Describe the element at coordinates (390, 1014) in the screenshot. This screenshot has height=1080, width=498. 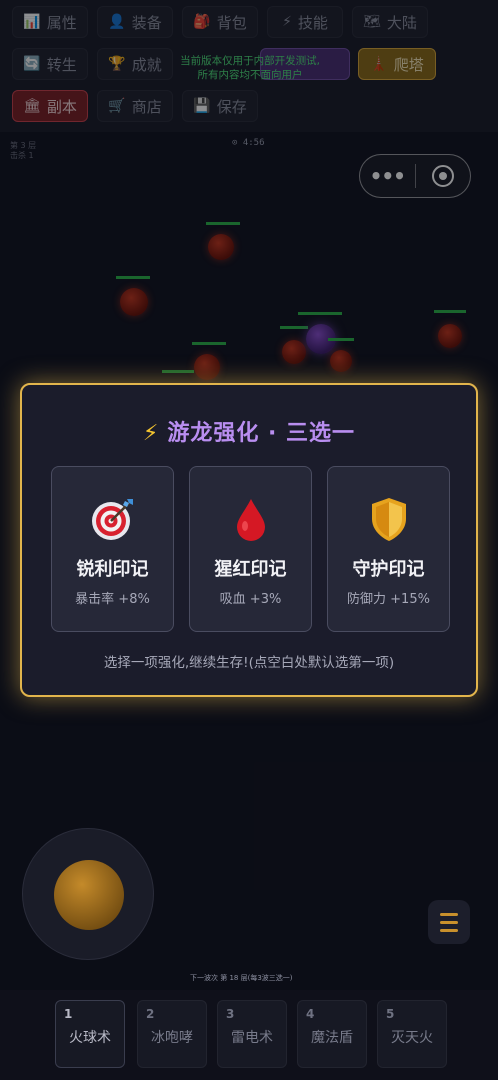
I see `skill-number: 5` at that location.